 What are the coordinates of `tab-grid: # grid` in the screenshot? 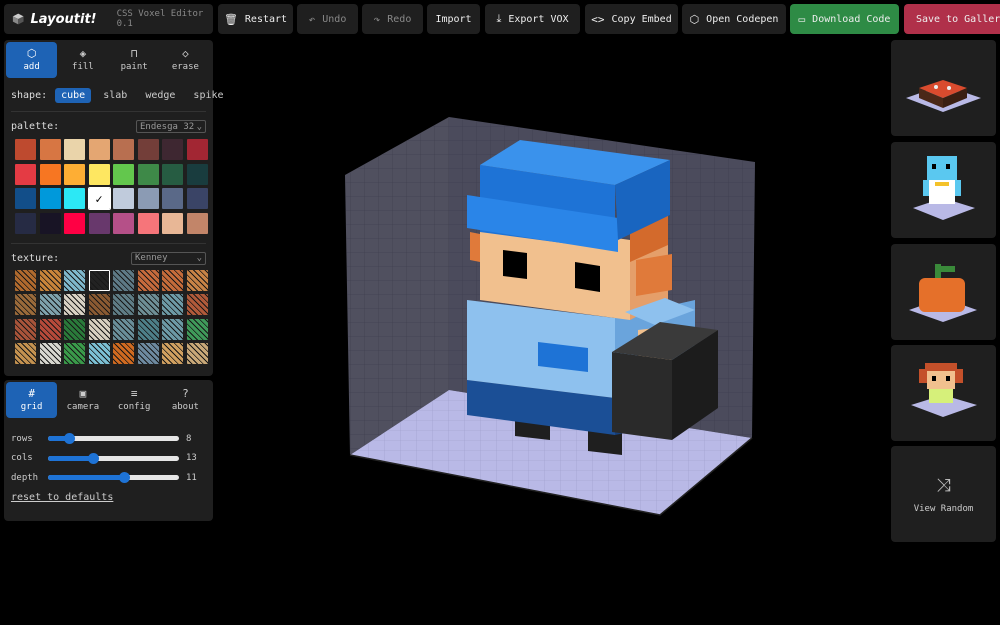 It's located at (32, 400).